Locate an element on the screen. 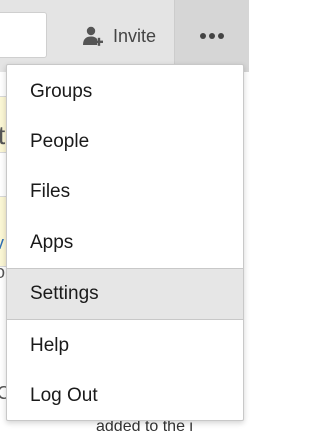 This screenshot has height=436, width=320. top-bar: Invite is located at coordinates (124, 36).